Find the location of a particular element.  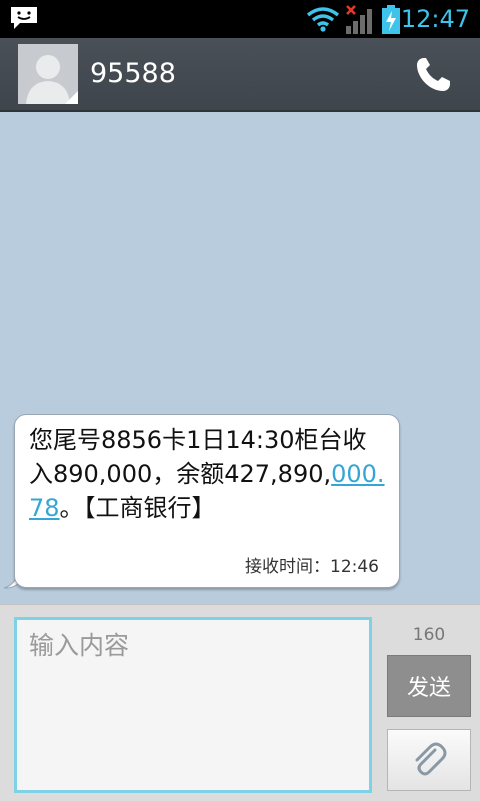

message-received-time: 接收时间：12:46 is located at coordinates (312, 567).